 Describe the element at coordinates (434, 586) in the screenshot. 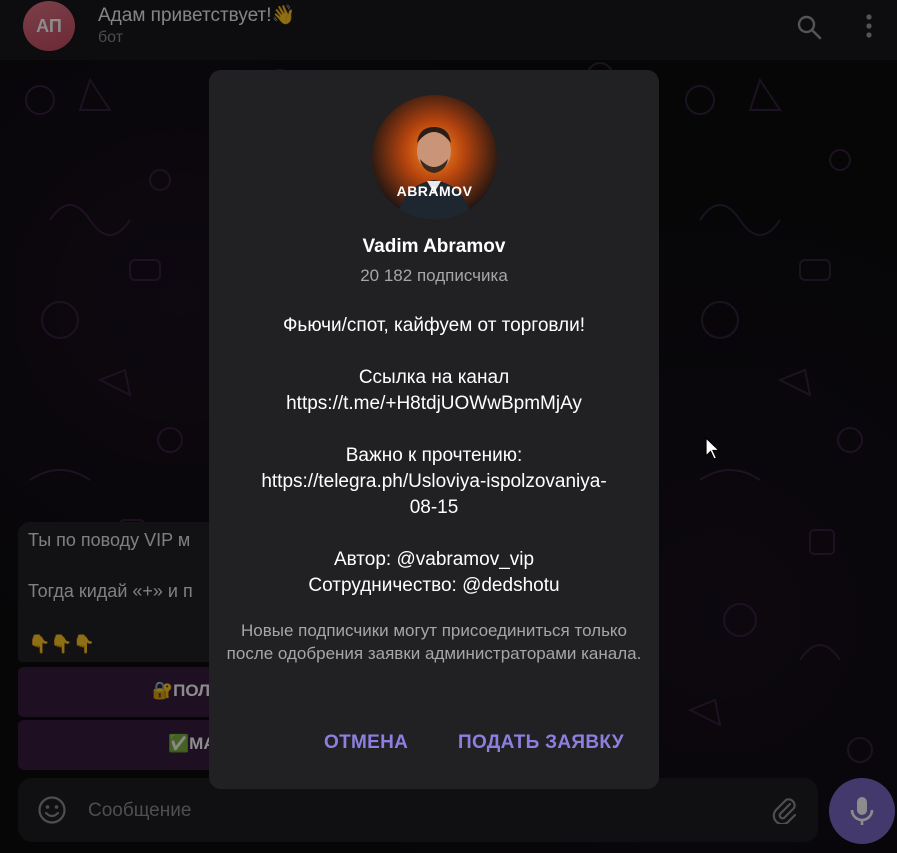

I see `partner-mention: Сотрудничество: @dedshotu` at that location.